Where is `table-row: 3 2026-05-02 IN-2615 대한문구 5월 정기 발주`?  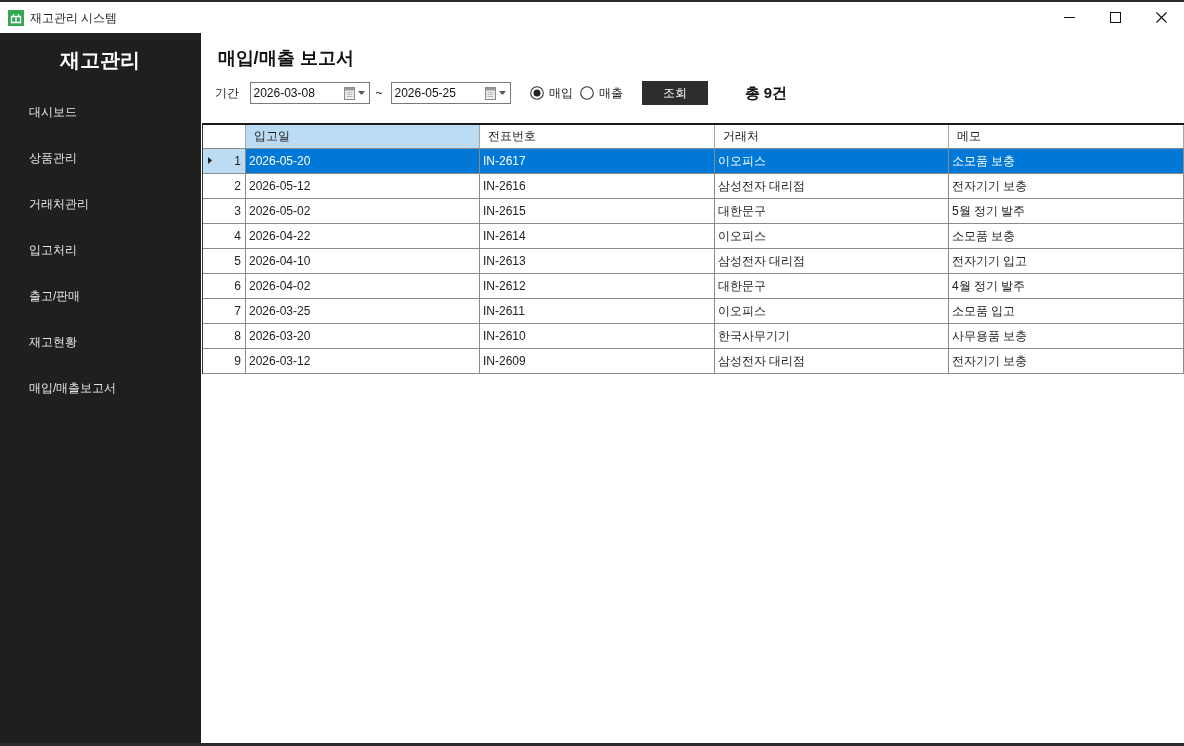 table-row: 3 2026-05-02 IN-2615 대한문구 5월 정기 발주 is located at coordinates (693, 210).